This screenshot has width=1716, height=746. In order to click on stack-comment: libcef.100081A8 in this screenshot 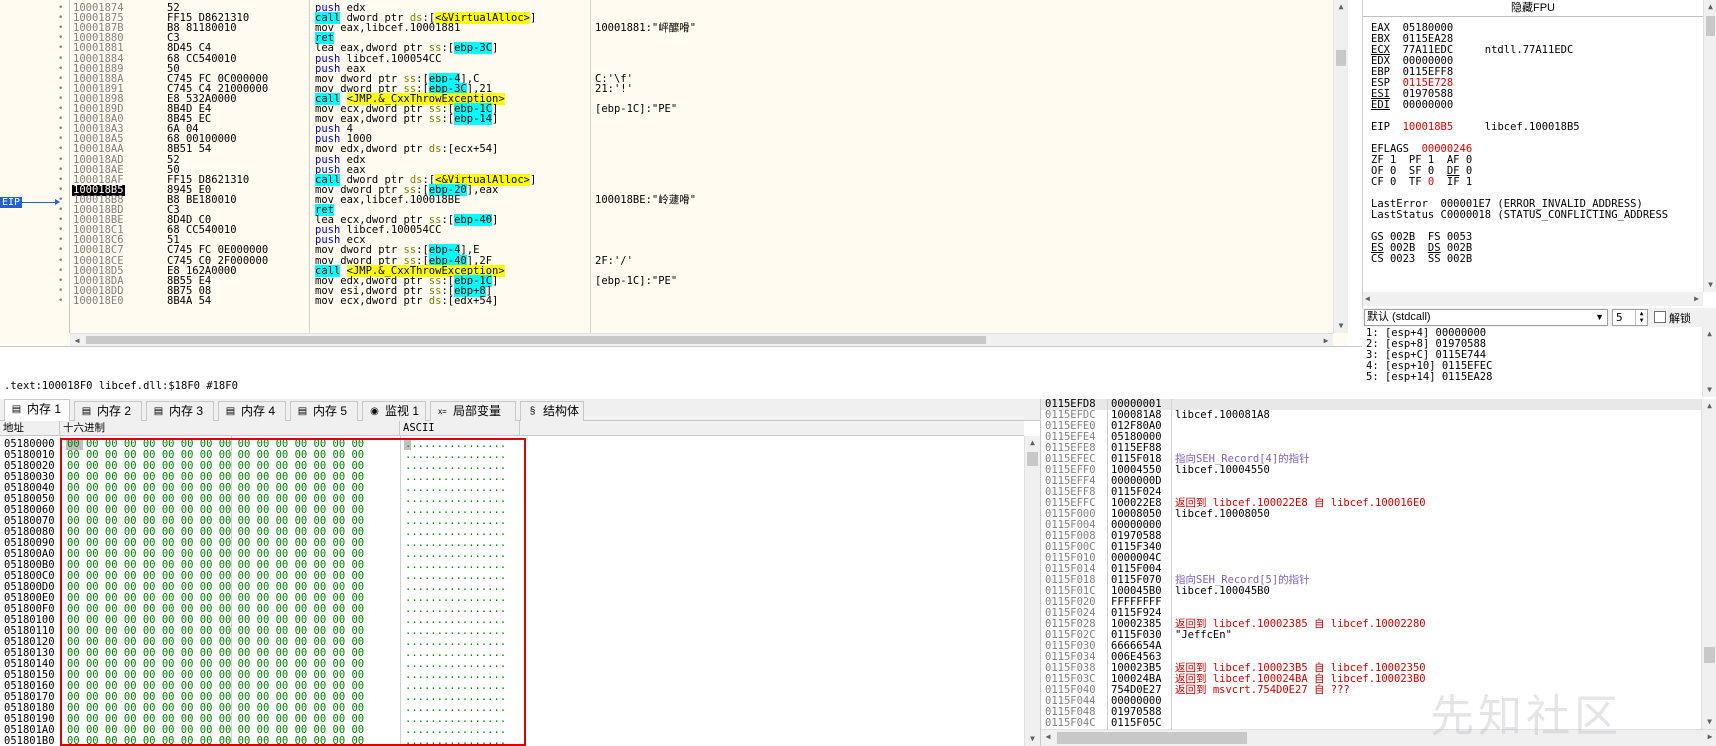, I will do `click(1222, 415)`.